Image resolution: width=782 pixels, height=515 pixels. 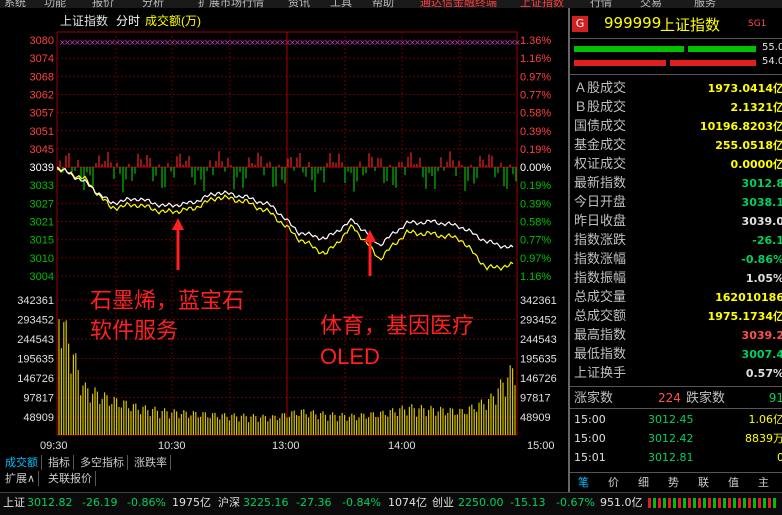 I want to click on volume-tick-right: 244543, so click(x=538, y=340).